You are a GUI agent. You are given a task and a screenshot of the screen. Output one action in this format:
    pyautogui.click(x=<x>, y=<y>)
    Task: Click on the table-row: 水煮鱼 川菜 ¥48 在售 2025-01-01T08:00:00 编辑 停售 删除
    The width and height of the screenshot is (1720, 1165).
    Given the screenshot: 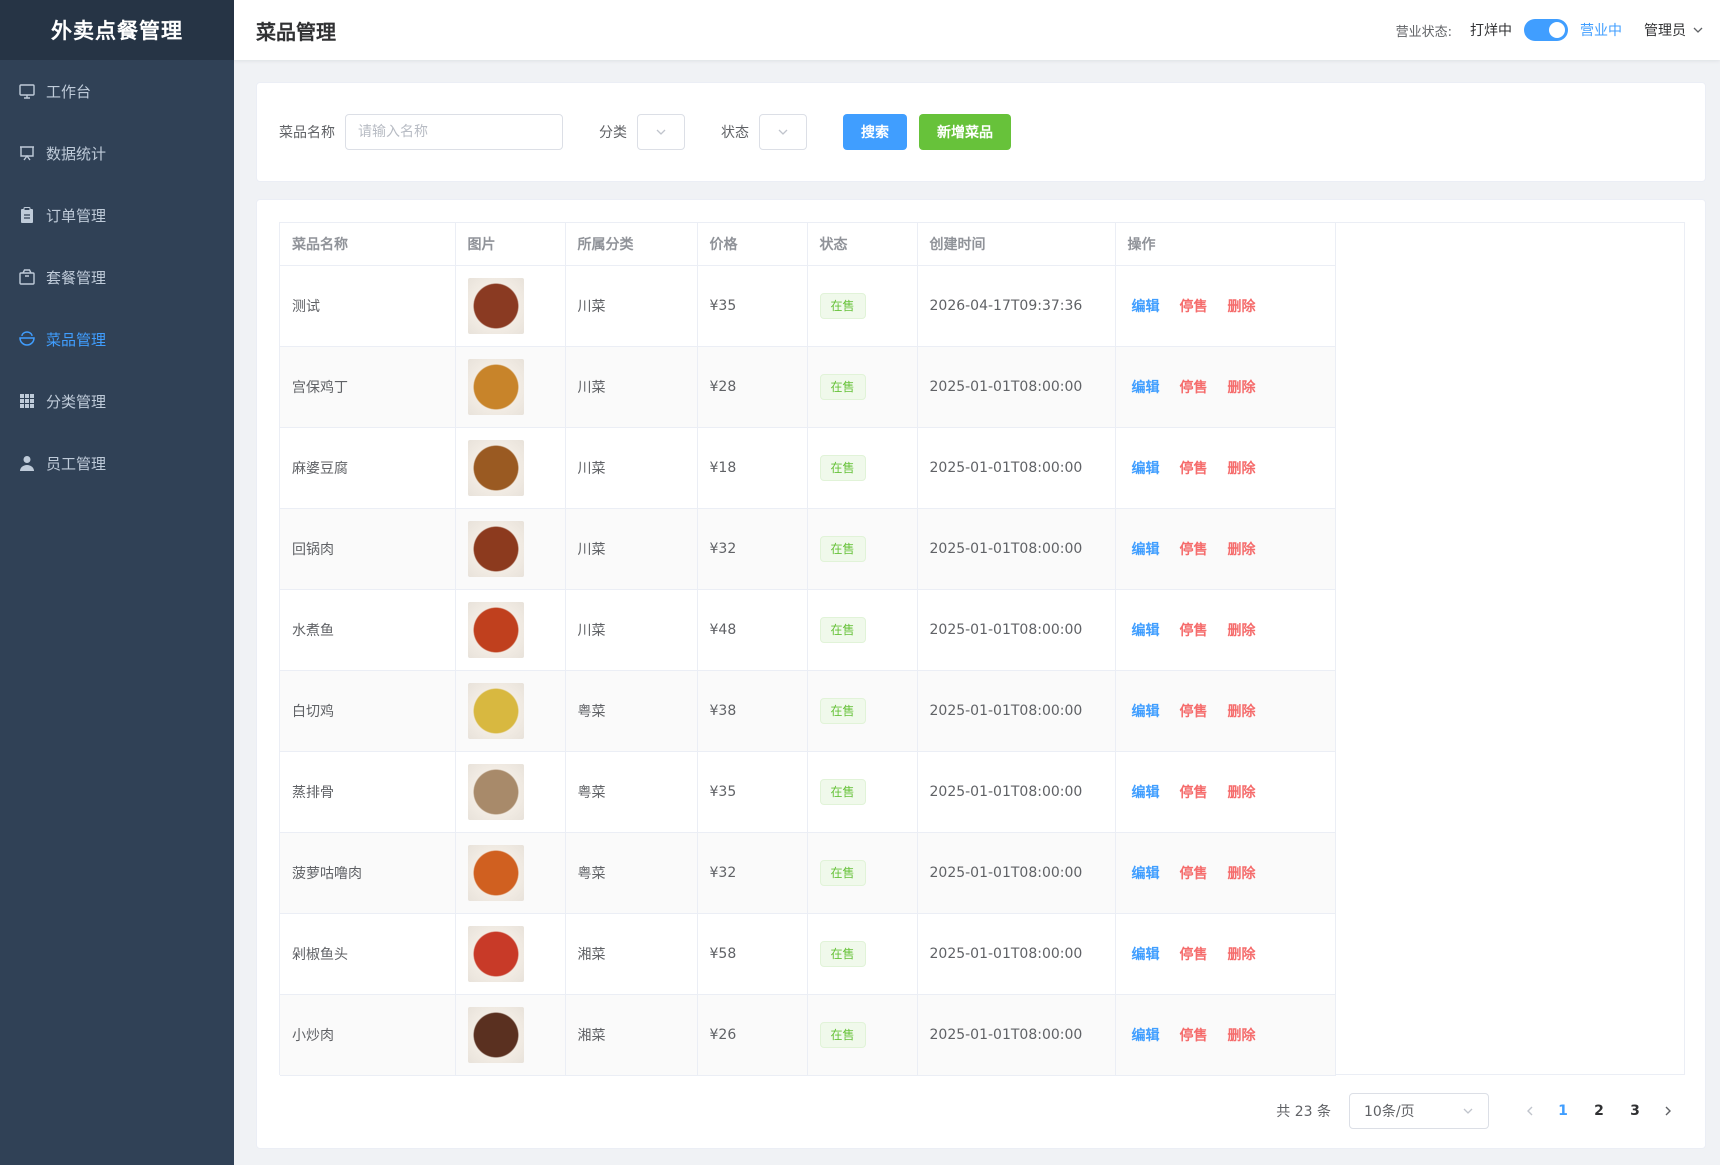 What is the action you would take?
    pyautogui.click(x=808, y=630)
    